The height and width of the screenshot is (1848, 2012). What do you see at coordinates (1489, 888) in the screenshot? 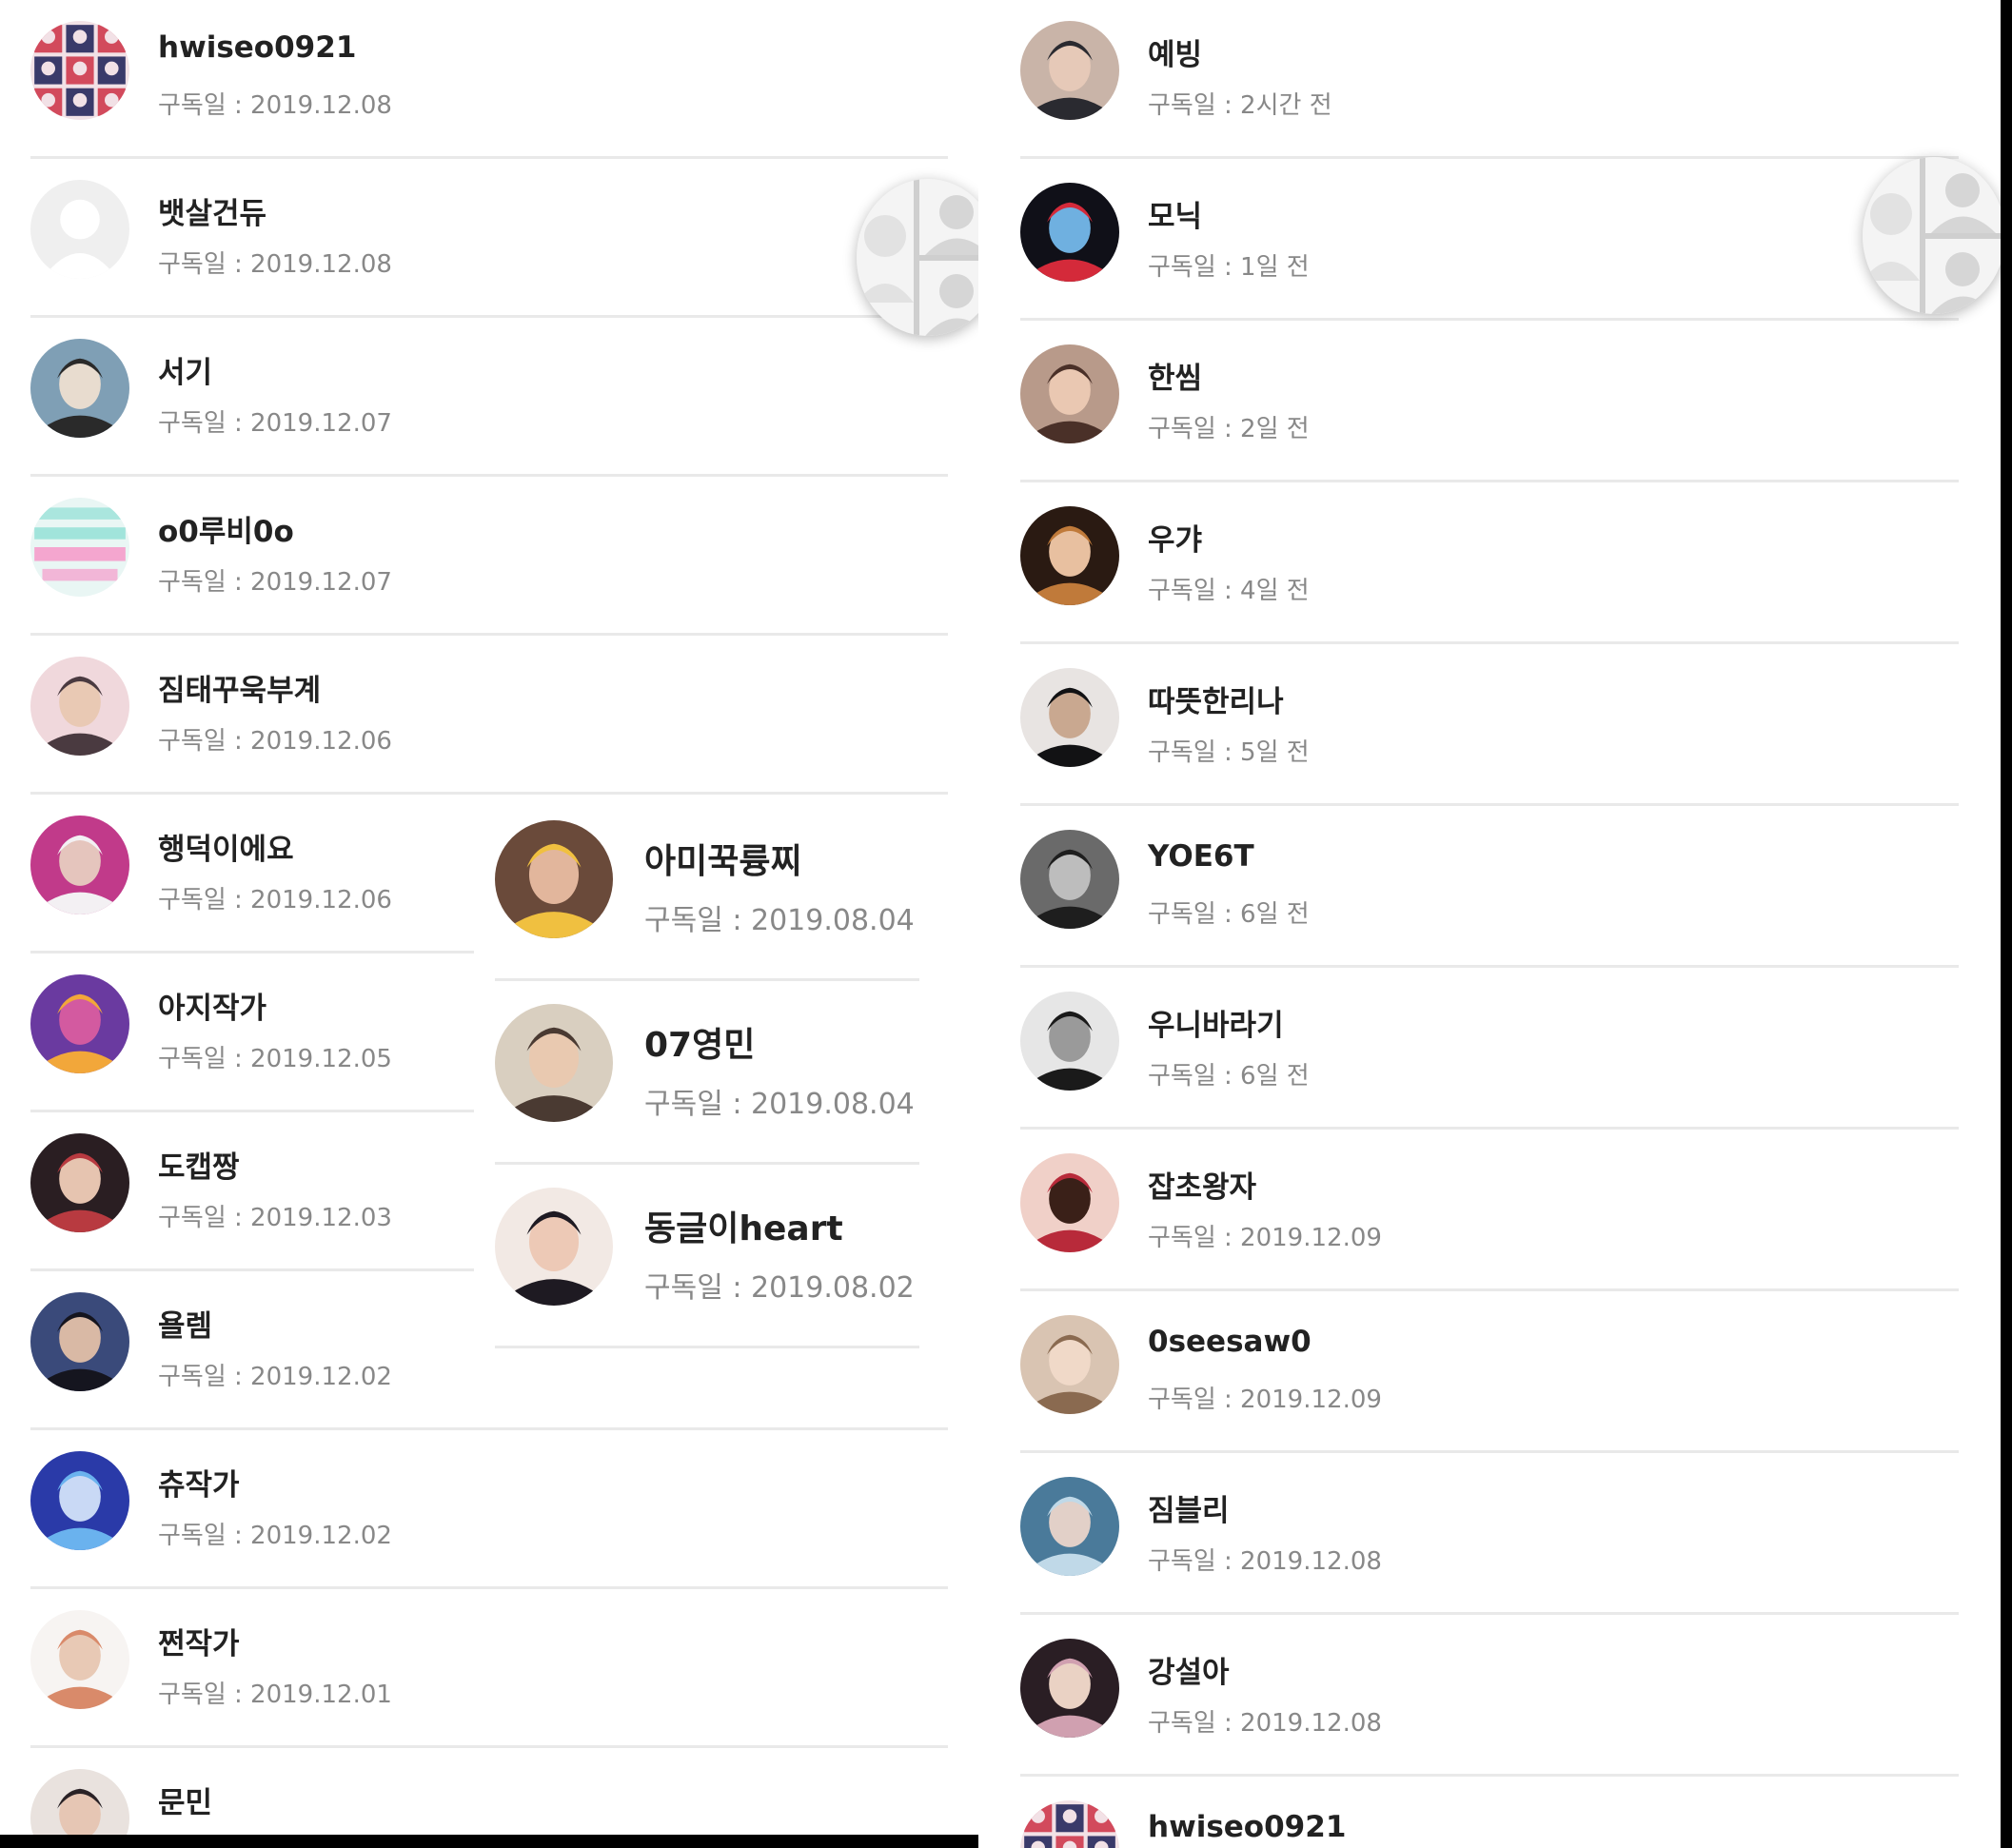
I see `subscriber-row: YOE6T 구독일 : 6일 전` at bounding box center [1489, 888].